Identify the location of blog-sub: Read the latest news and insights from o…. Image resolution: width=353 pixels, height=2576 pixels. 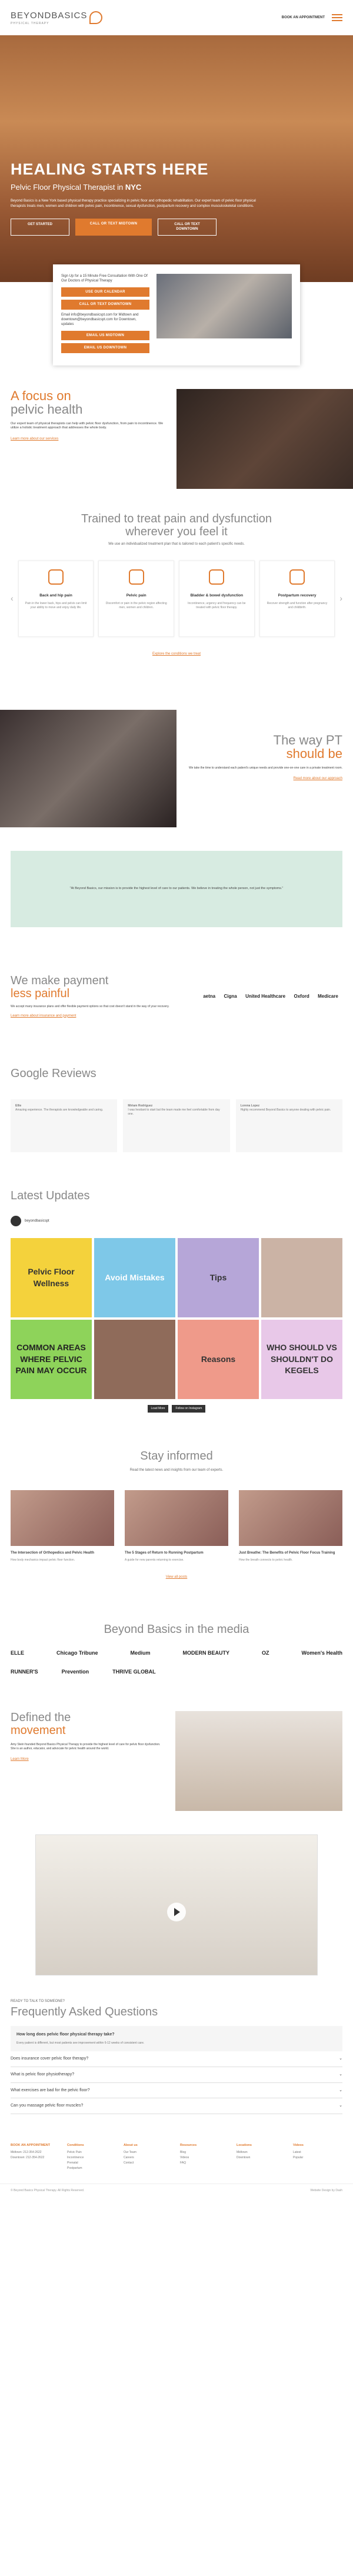
(176, 1470).